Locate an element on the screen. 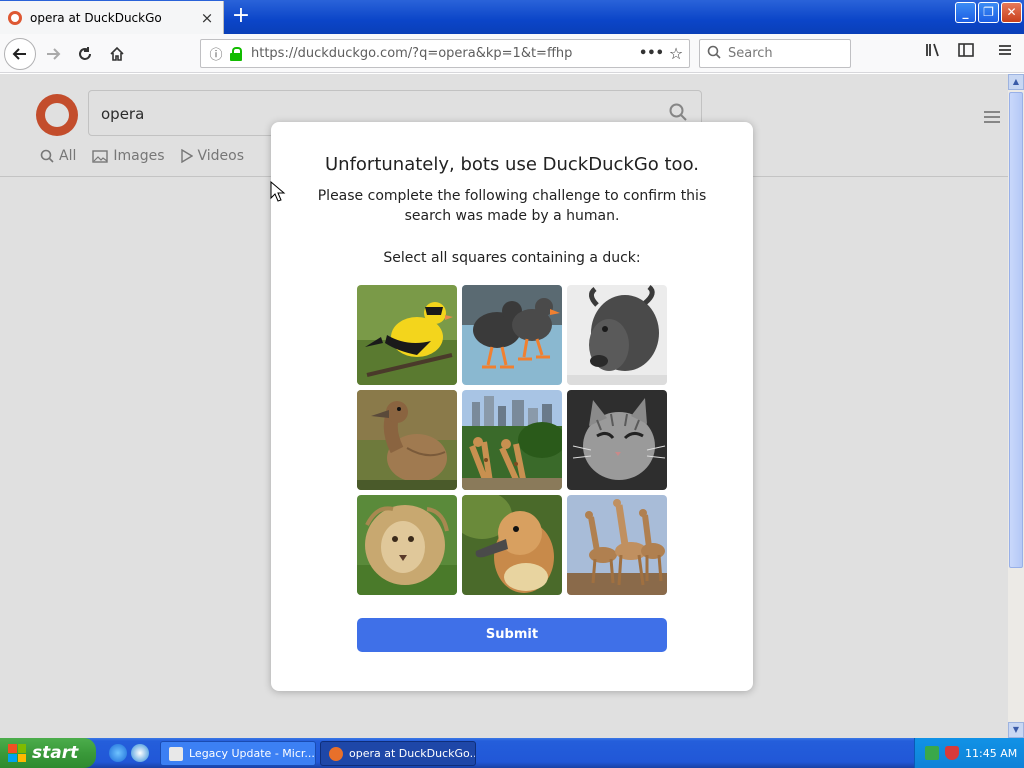 This screenshot has width=1024, height=768. reload-button is located at coordinates (85, 54).